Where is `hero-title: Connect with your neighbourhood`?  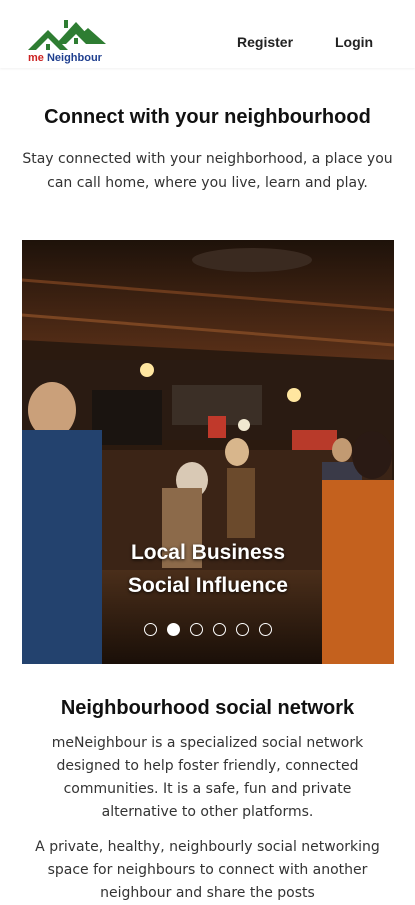 hero-title: Connect with your neighbourhood is located at coordinates (207, 117).